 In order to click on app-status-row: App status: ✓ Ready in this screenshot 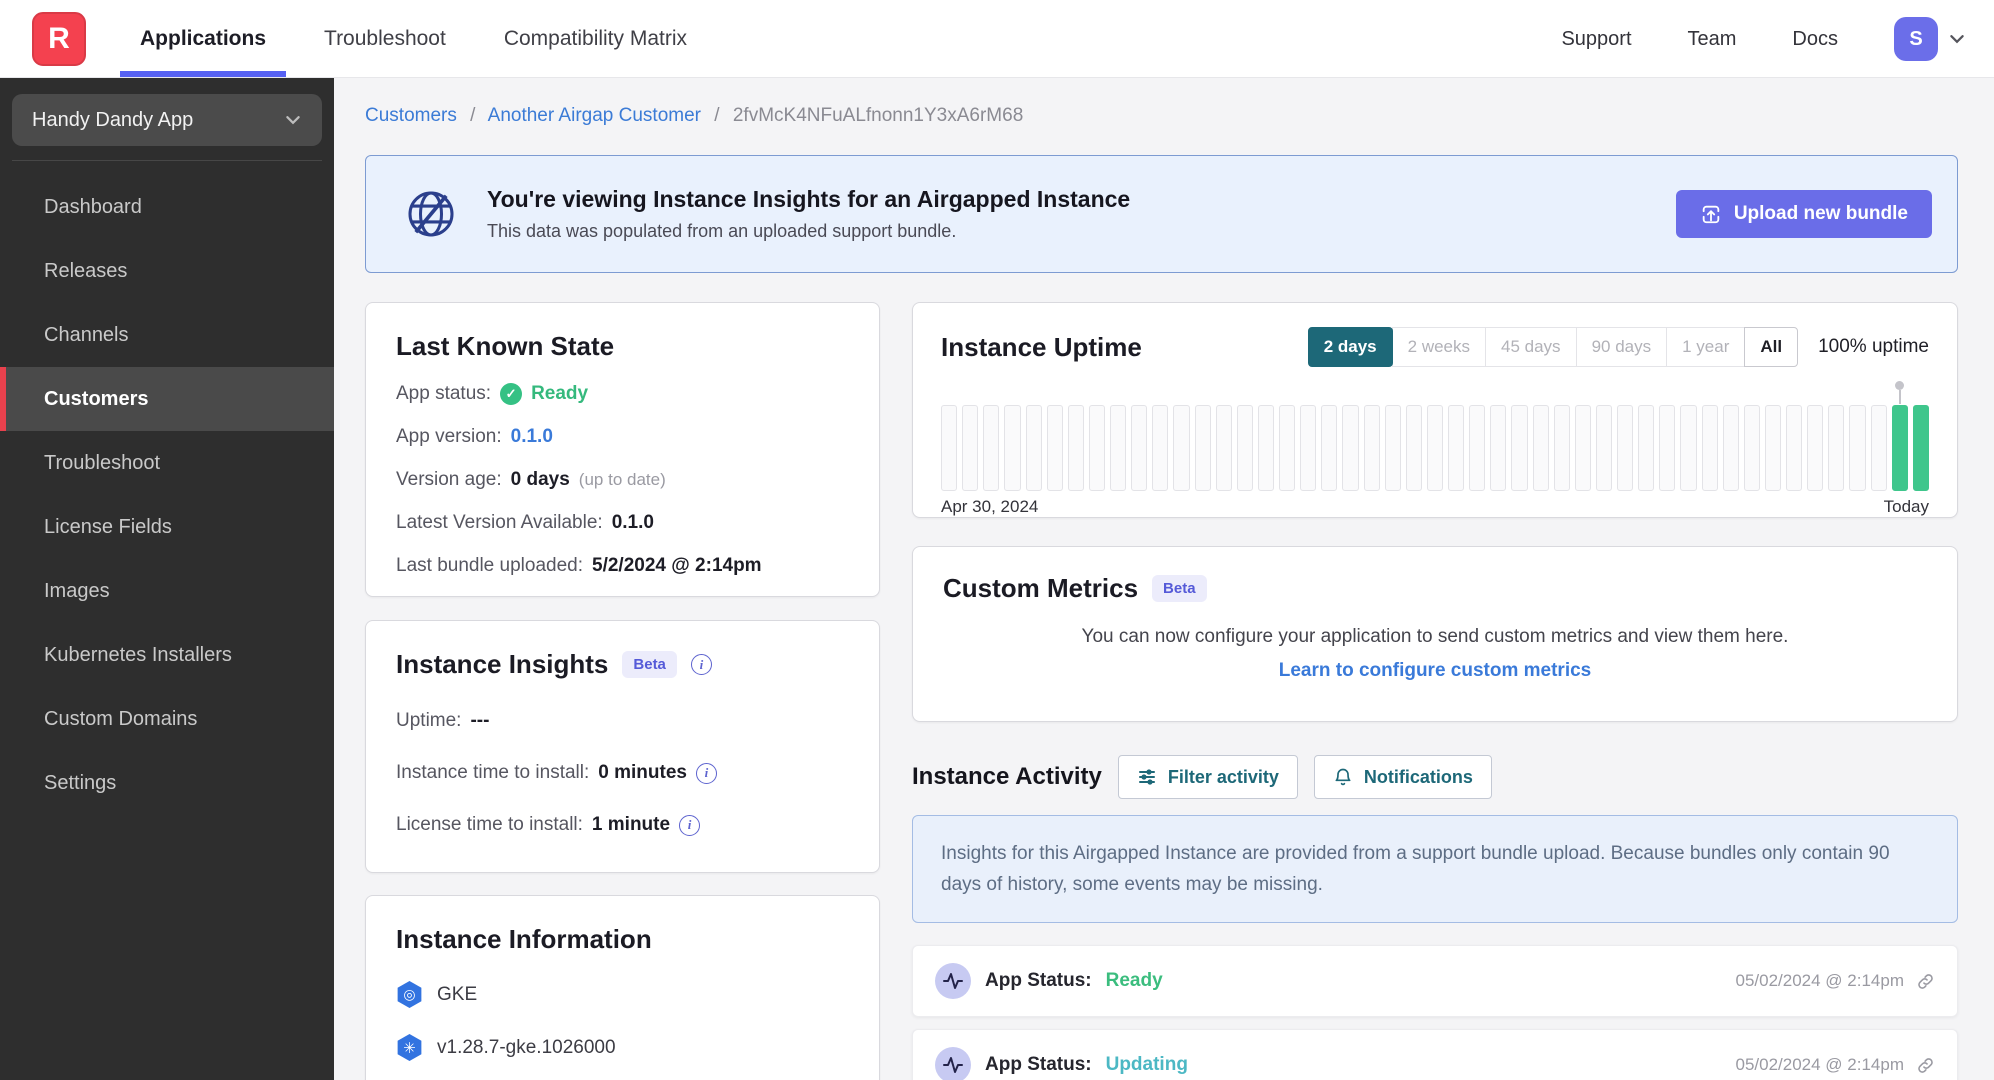, I will do `click(622, 394)`.